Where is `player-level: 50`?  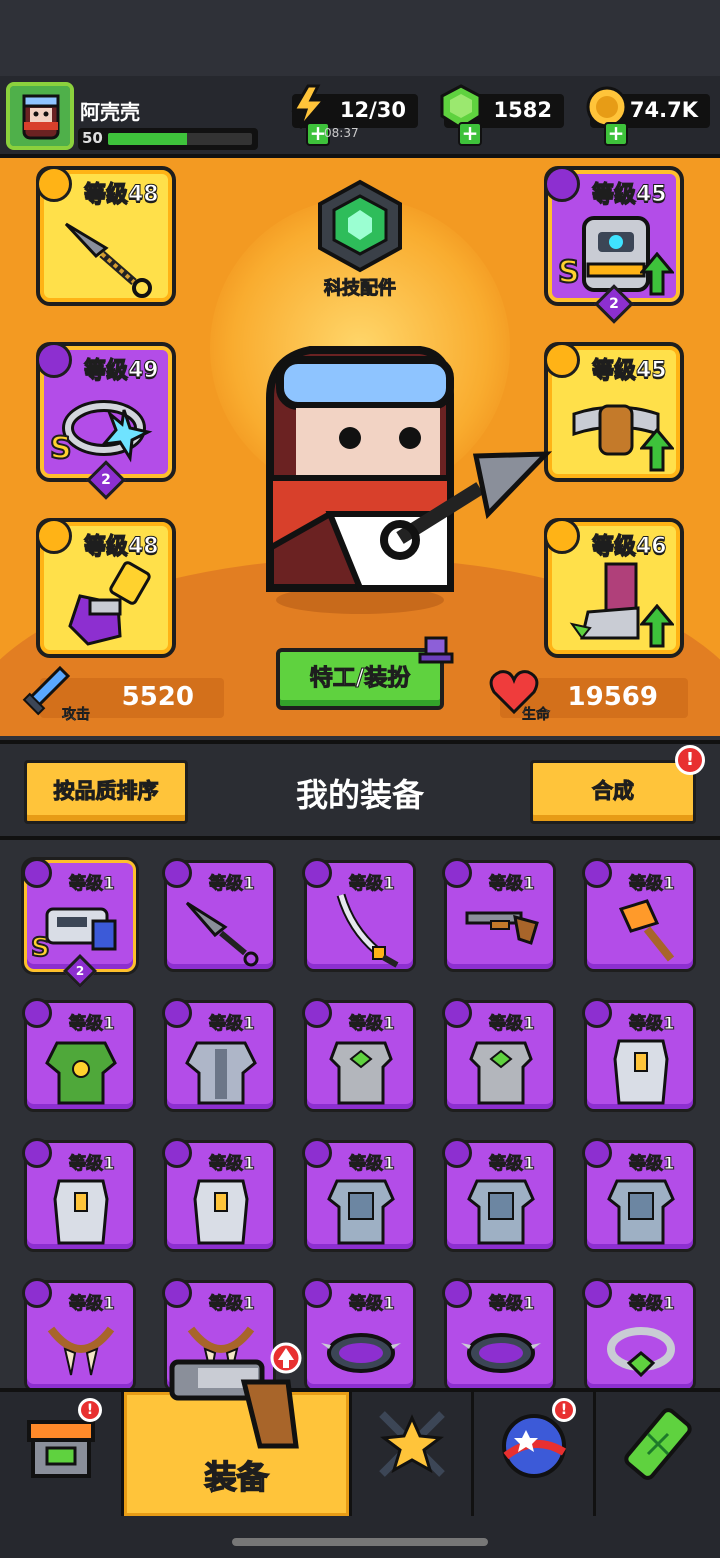
player-level: 50 is located at coordinates (92, 138).